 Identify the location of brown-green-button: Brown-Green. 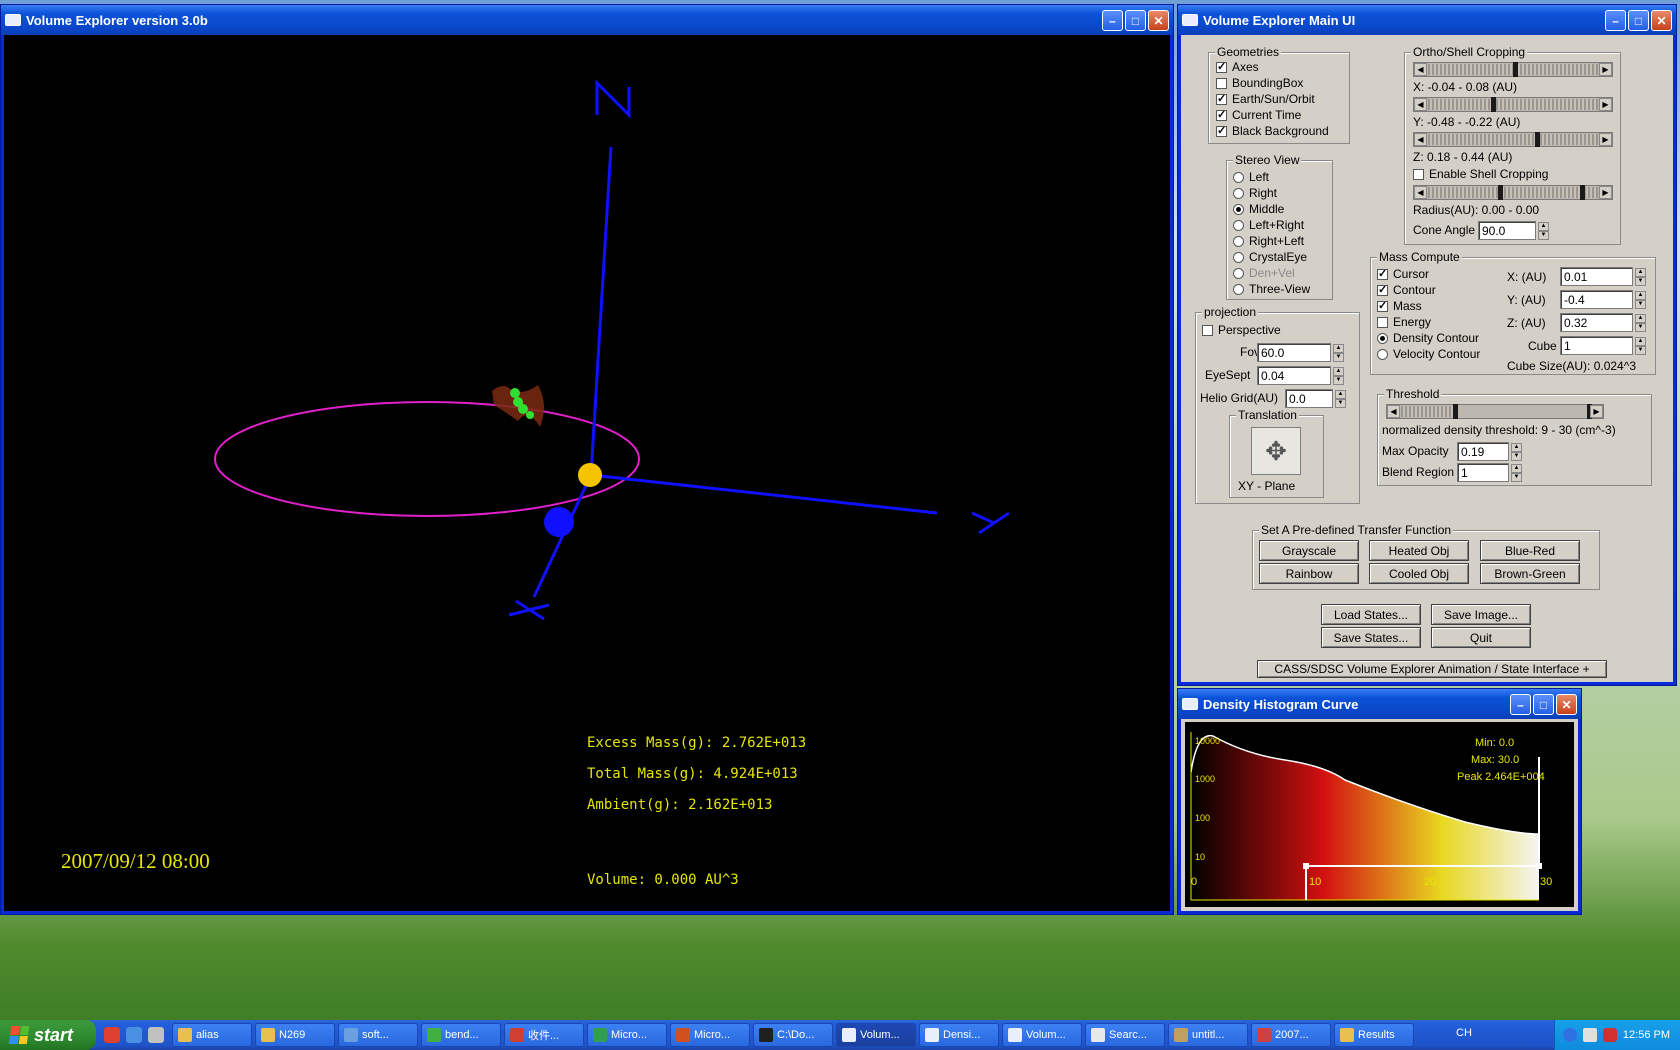
(1530, 573).